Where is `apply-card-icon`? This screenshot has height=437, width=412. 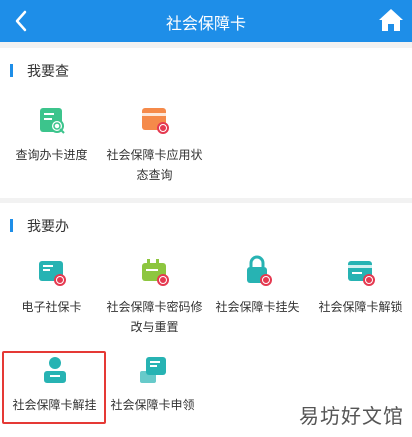
apply-card-icon is located at coordinates (152, 370).